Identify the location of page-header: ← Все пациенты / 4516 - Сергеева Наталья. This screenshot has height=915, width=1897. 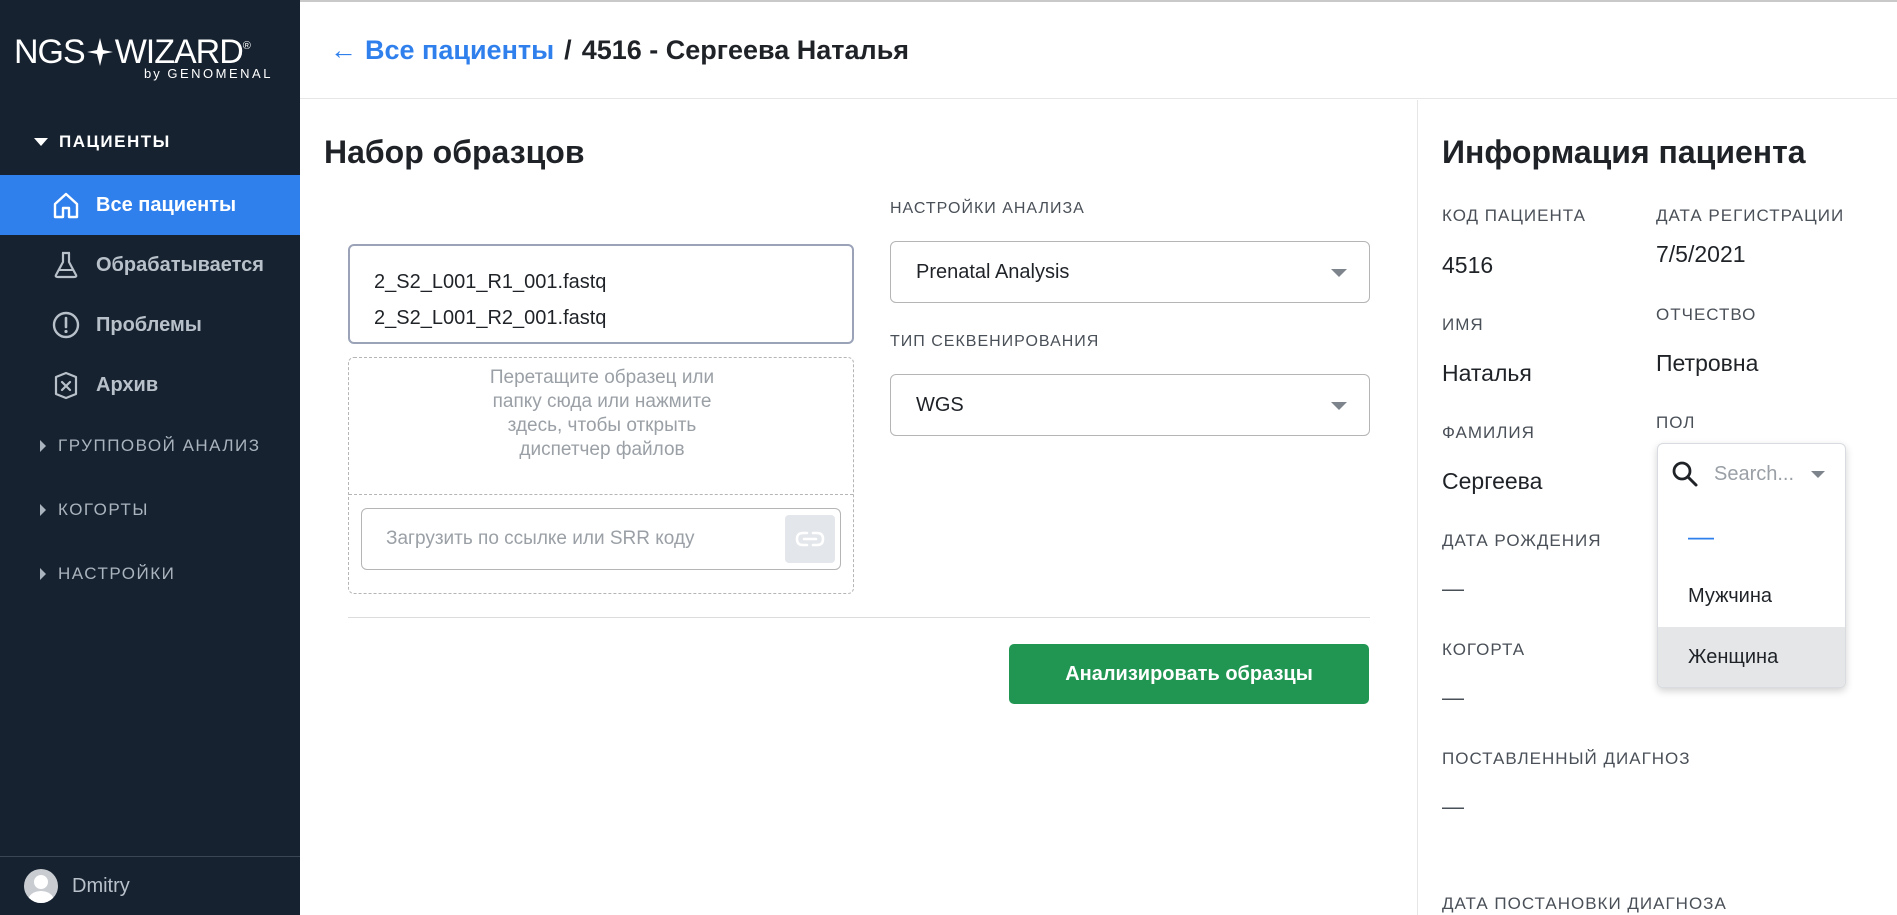
(1098, 49).